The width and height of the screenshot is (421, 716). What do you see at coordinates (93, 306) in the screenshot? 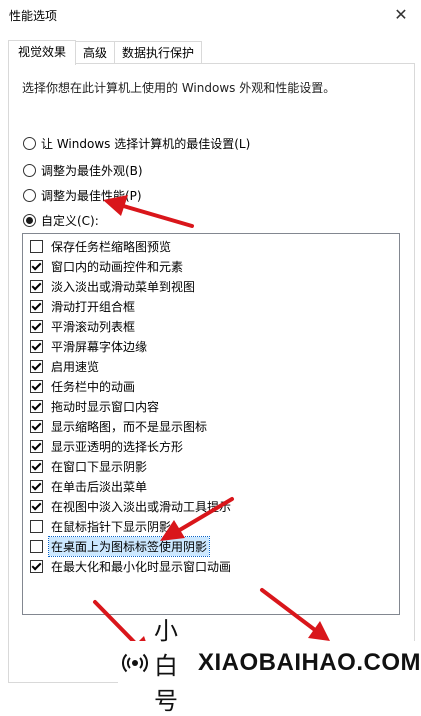
I see `list-item-label: 滑动打开组合框` at bounding box center [93, 306].